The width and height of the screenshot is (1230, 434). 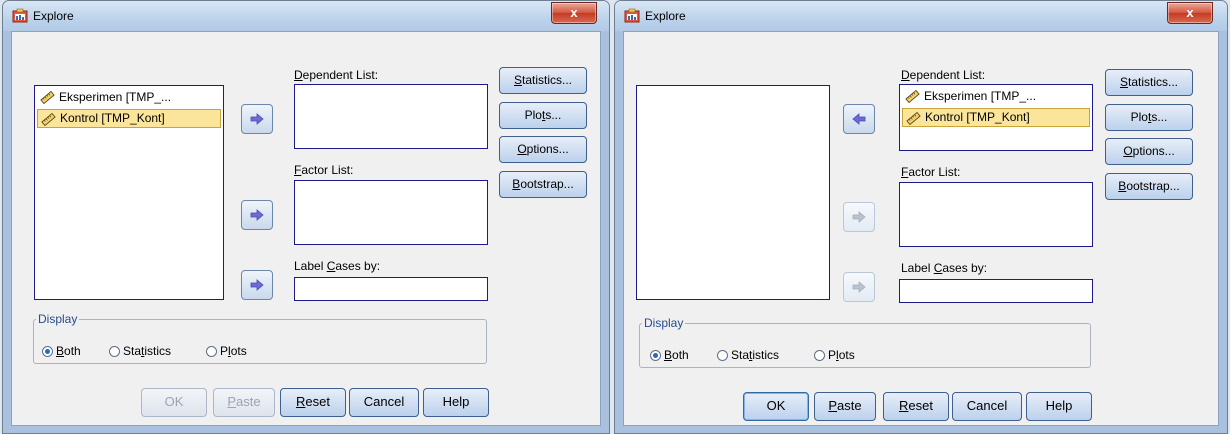 I want to click on move-back-to-source-button, so click(x=859, y=119).